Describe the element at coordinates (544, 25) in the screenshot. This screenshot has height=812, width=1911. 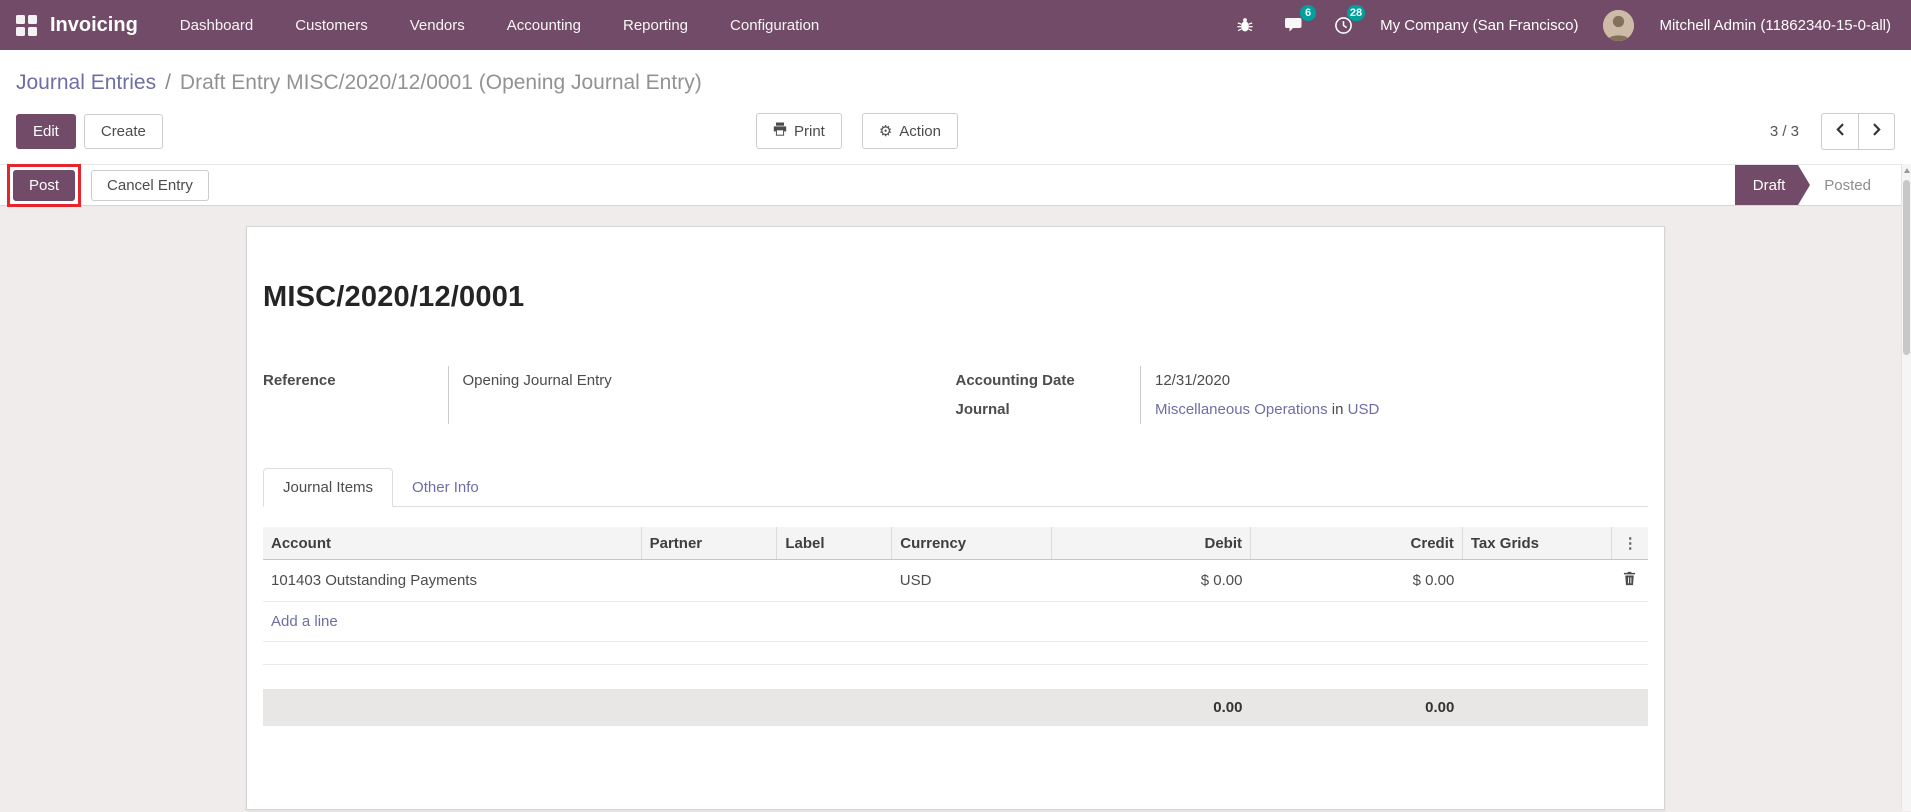
I see `nav-item-accounting: Accounting` at that location.